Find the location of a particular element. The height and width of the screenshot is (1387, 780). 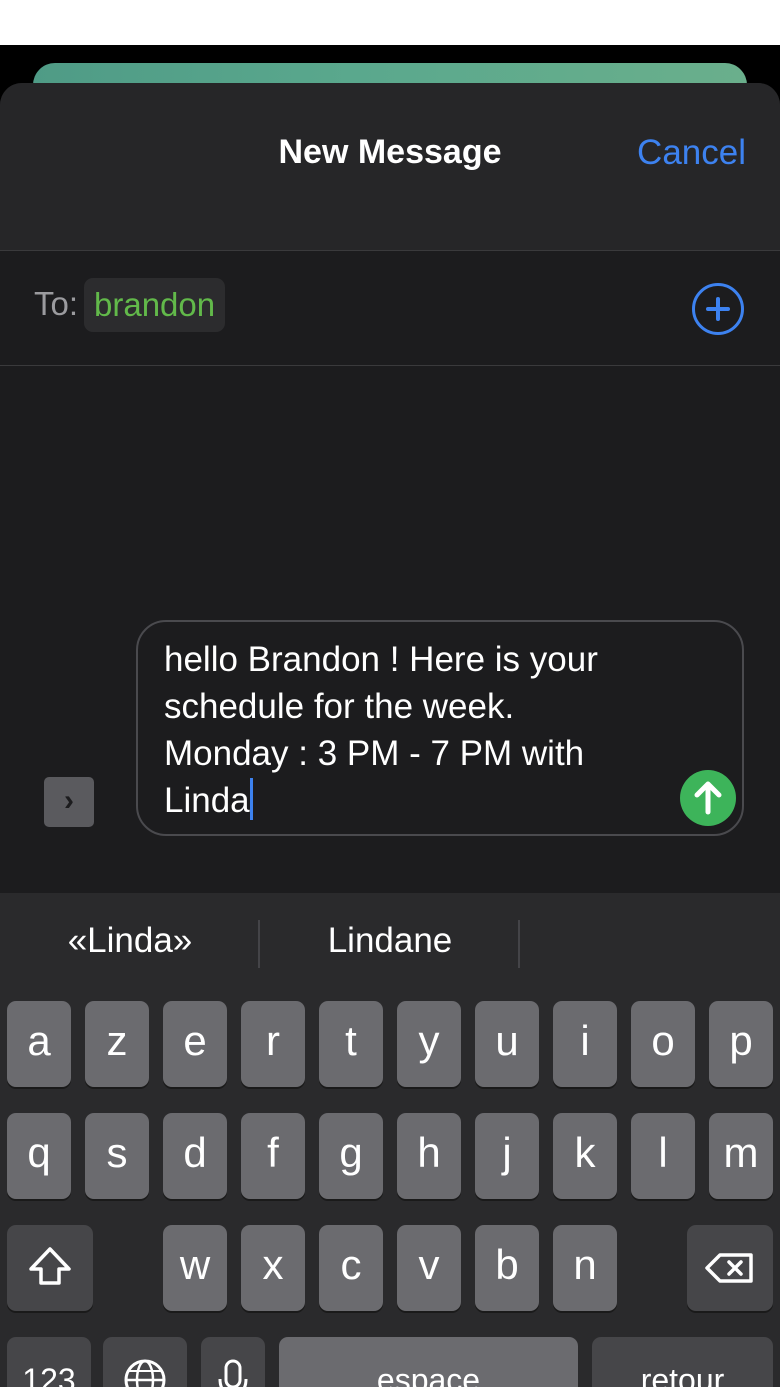

key: a is located at coordinates (39, 1044).